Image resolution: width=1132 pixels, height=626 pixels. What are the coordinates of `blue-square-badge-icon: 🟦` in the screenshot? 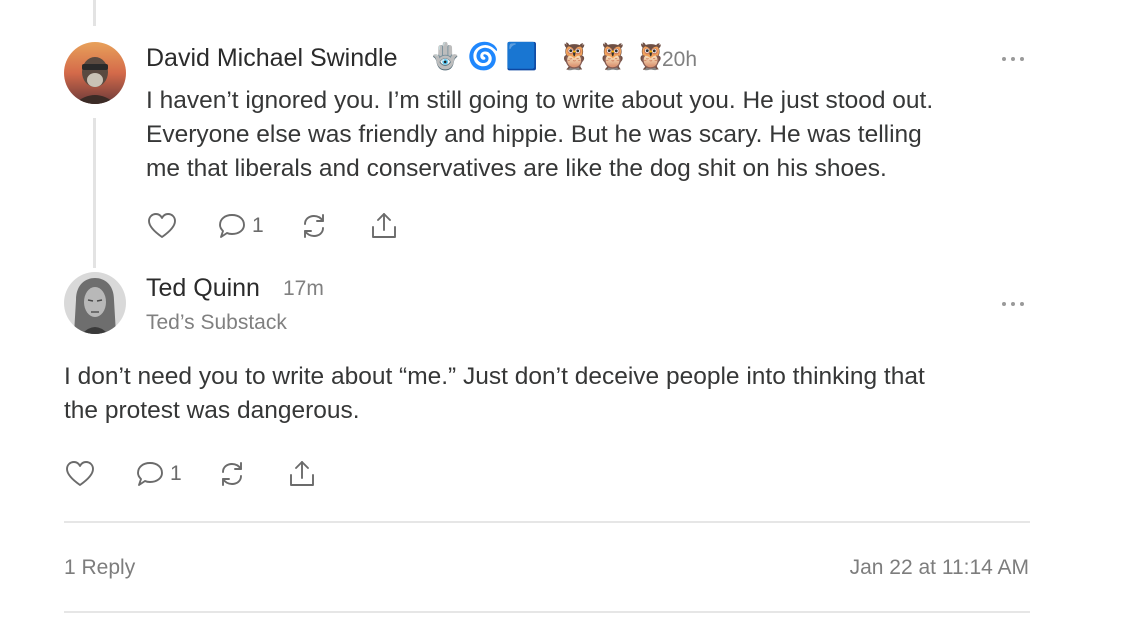 It's located at (522, 56).